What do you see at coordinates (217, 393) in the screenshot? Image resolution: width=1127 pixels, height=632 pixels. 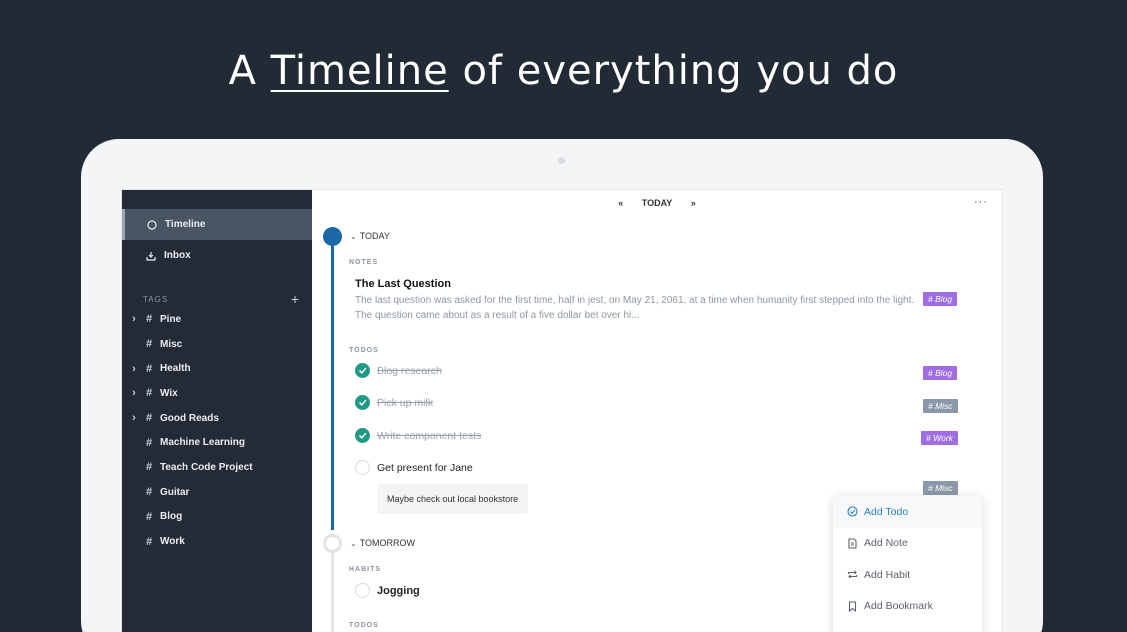 I see `sidebar-tag-item: › # Wix` at bounding box center [217, 393].